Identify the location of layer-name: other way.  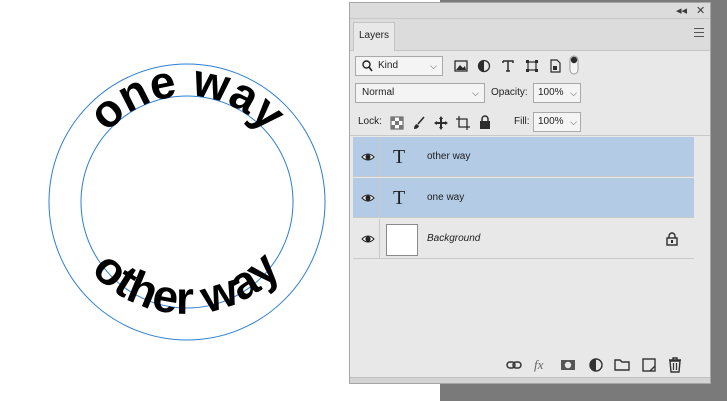
(448, 157).